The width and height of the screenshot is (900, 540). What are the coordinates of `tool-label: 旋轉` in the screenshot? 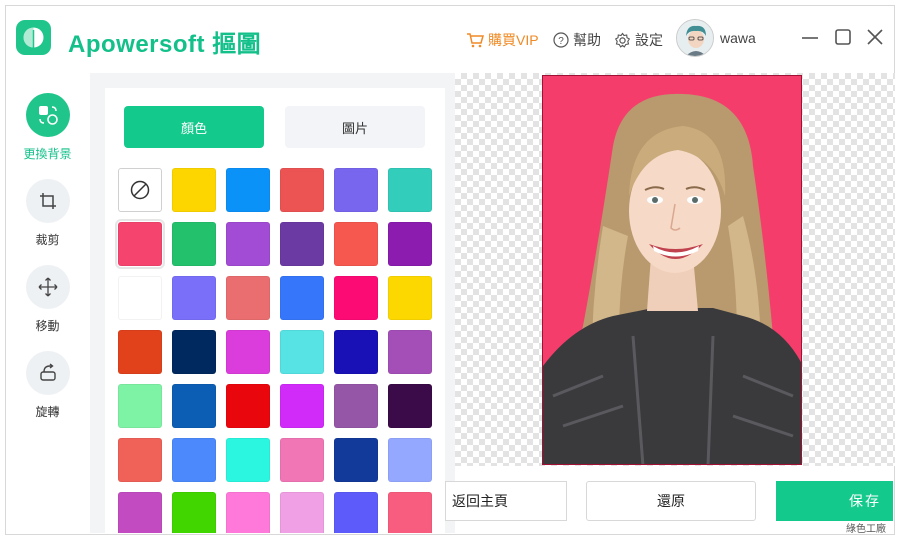 It's located at (47, 412).